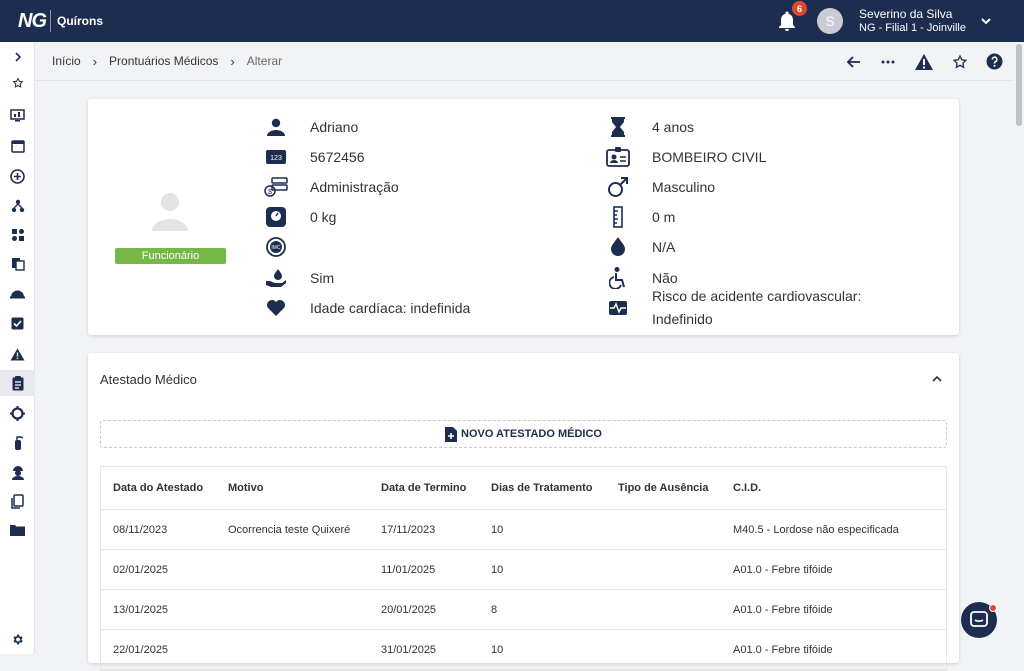  What do you see at coordinates (141, 609) in the screenshot?
I see `cell-date: 13/01/2025` at bounding box center [141, 609].